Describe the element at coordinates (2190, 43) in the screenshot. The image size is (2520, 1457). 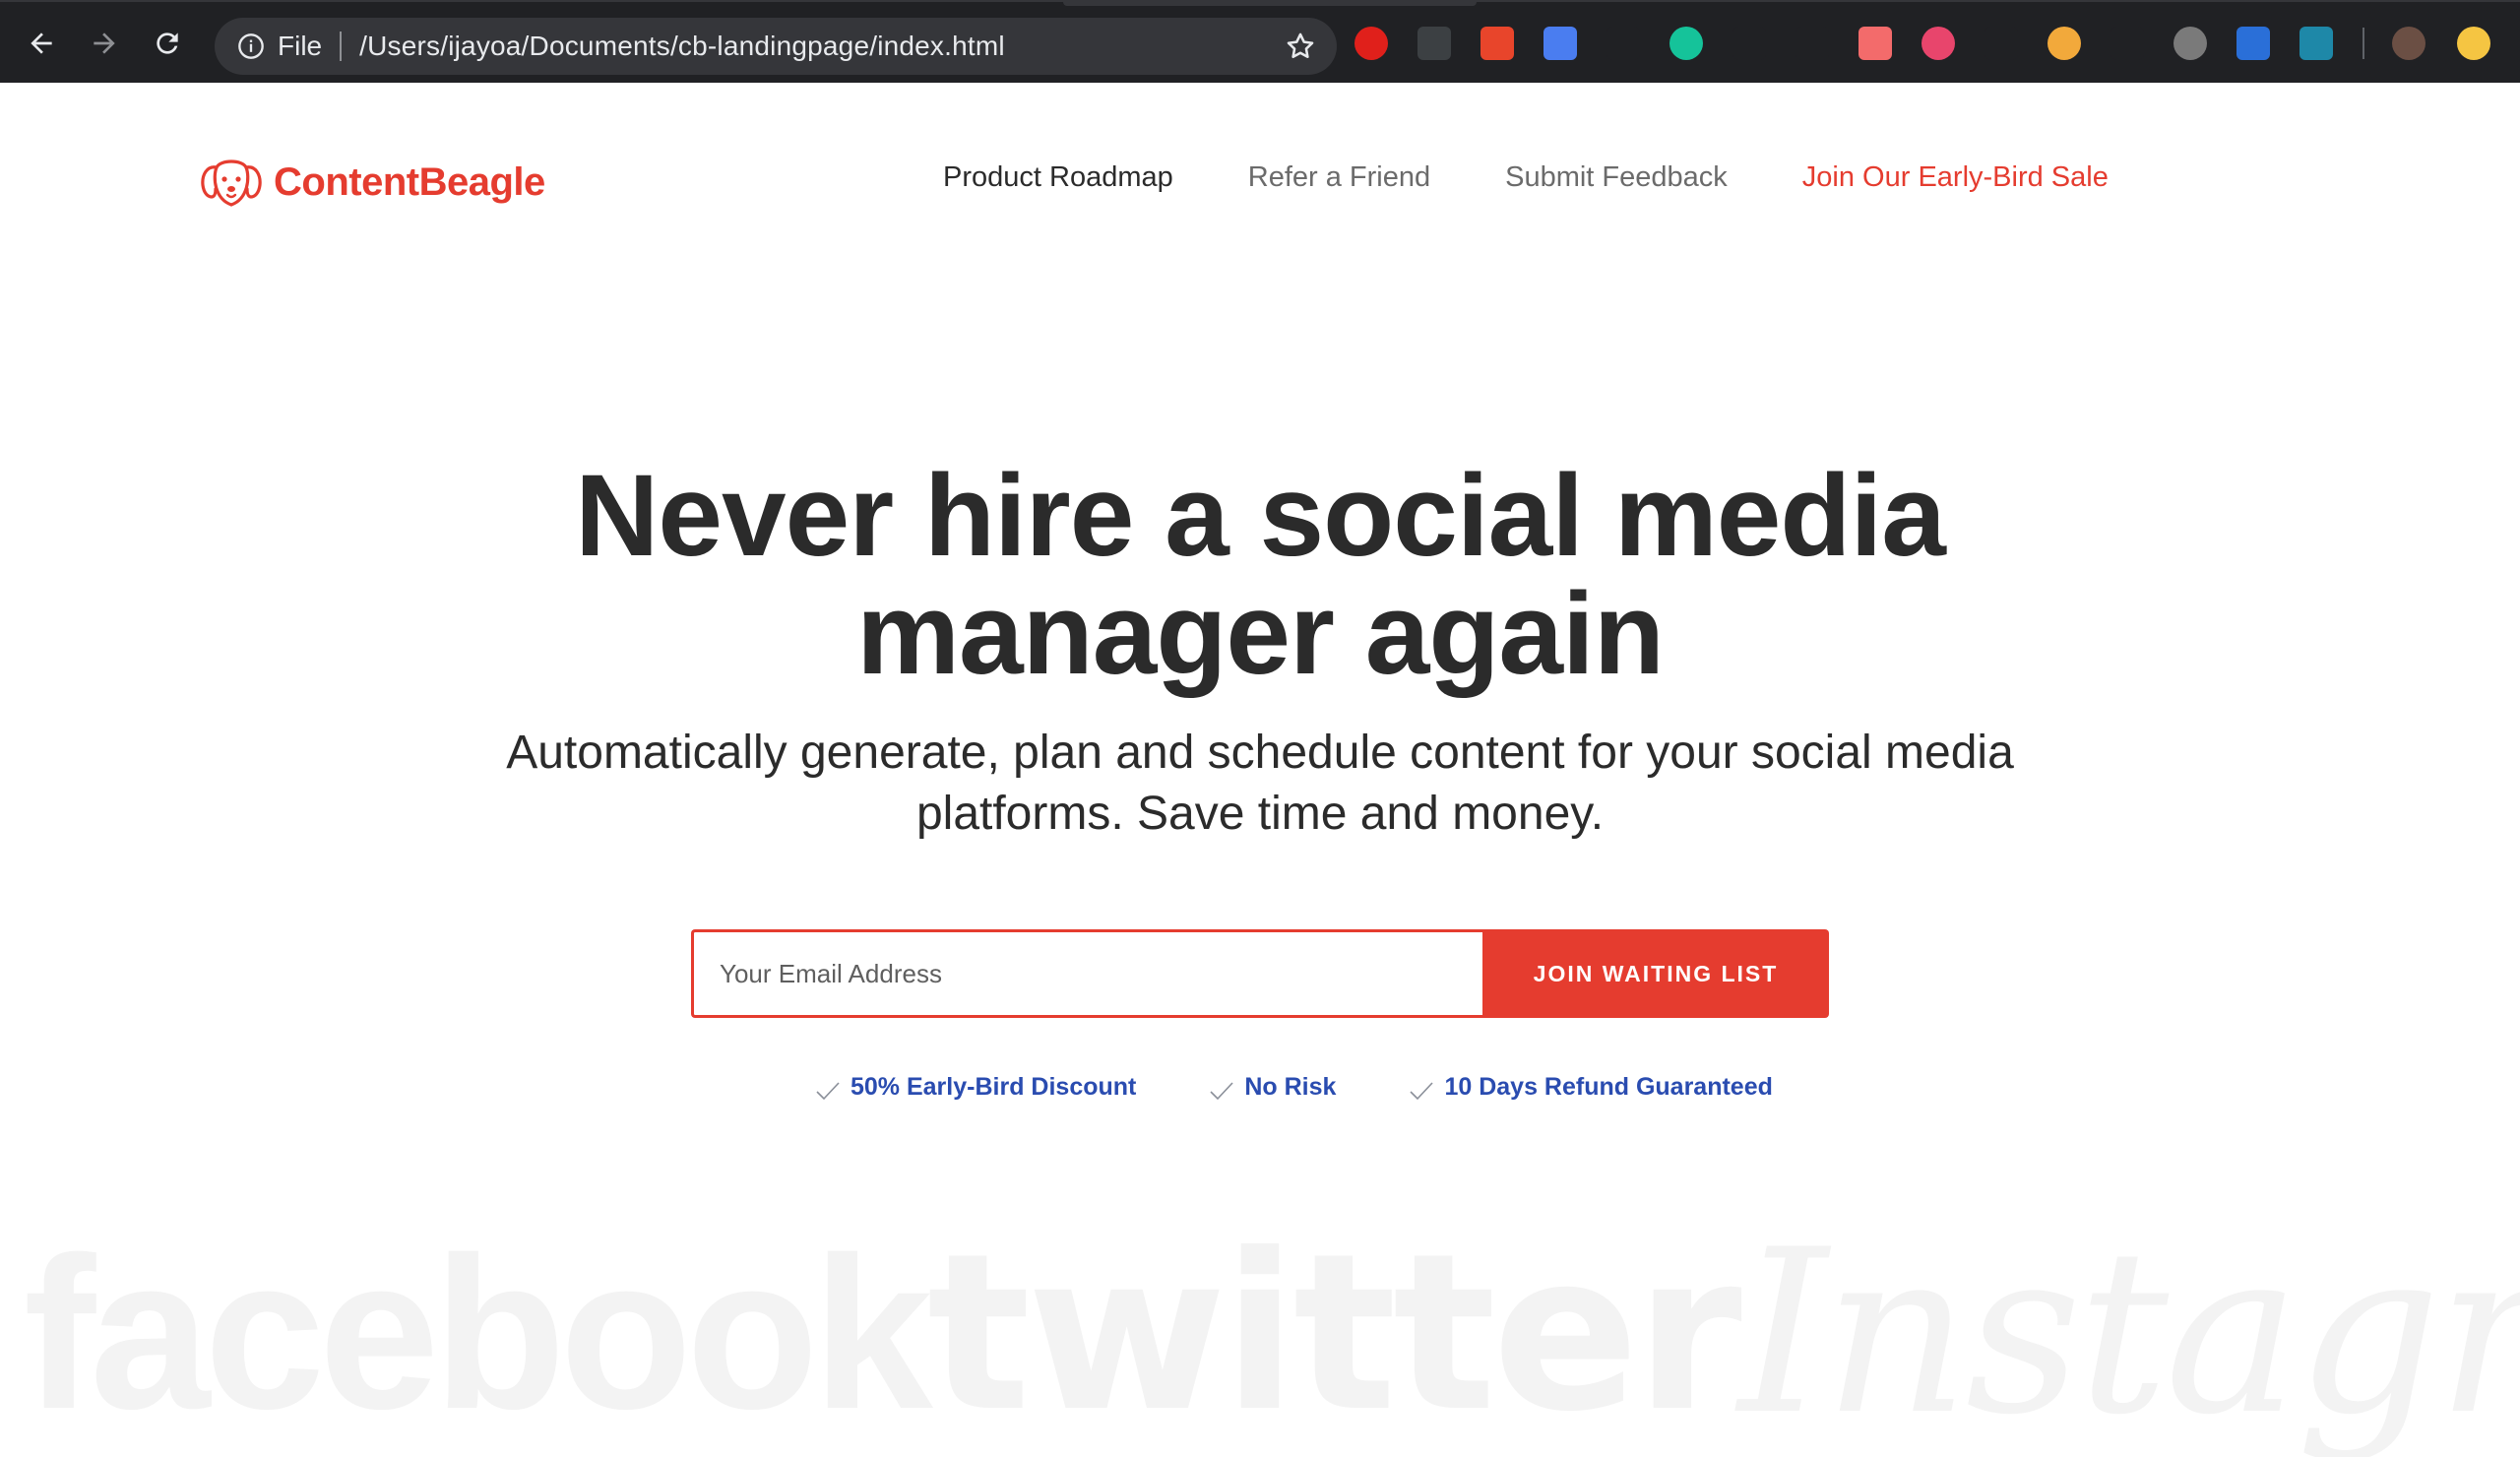
I see `grey-circle-icon` at that location.